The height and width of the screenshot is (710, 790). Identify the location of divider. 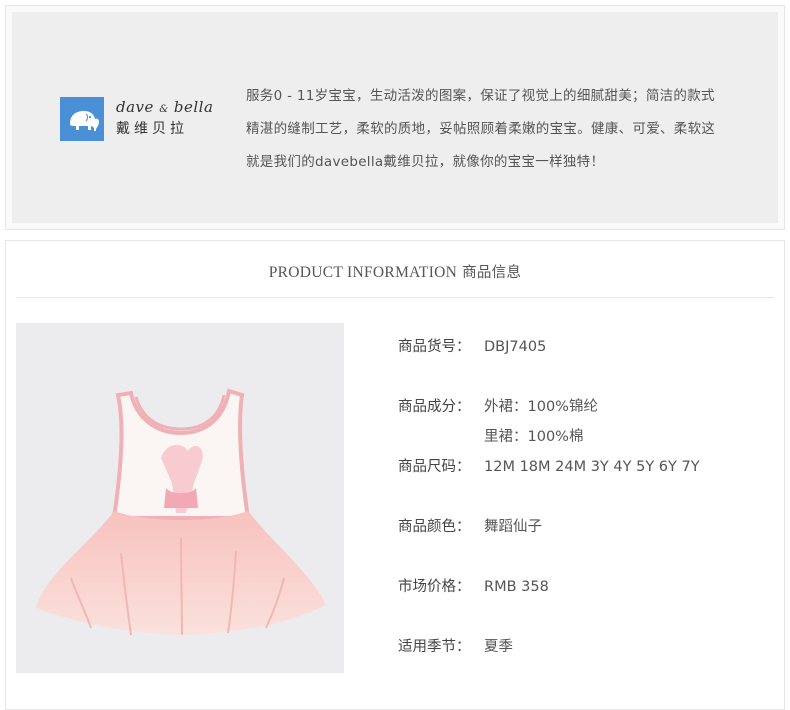
(395, 297).